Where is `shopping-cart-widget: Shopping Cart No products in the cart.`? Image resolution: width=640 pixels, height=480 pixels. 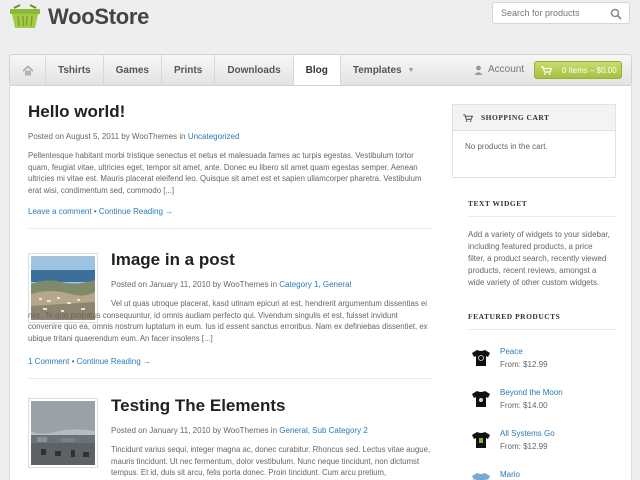 shopping-cart-widget: Shopping Cart No products in the cart. is located at coordinates (534, 141).